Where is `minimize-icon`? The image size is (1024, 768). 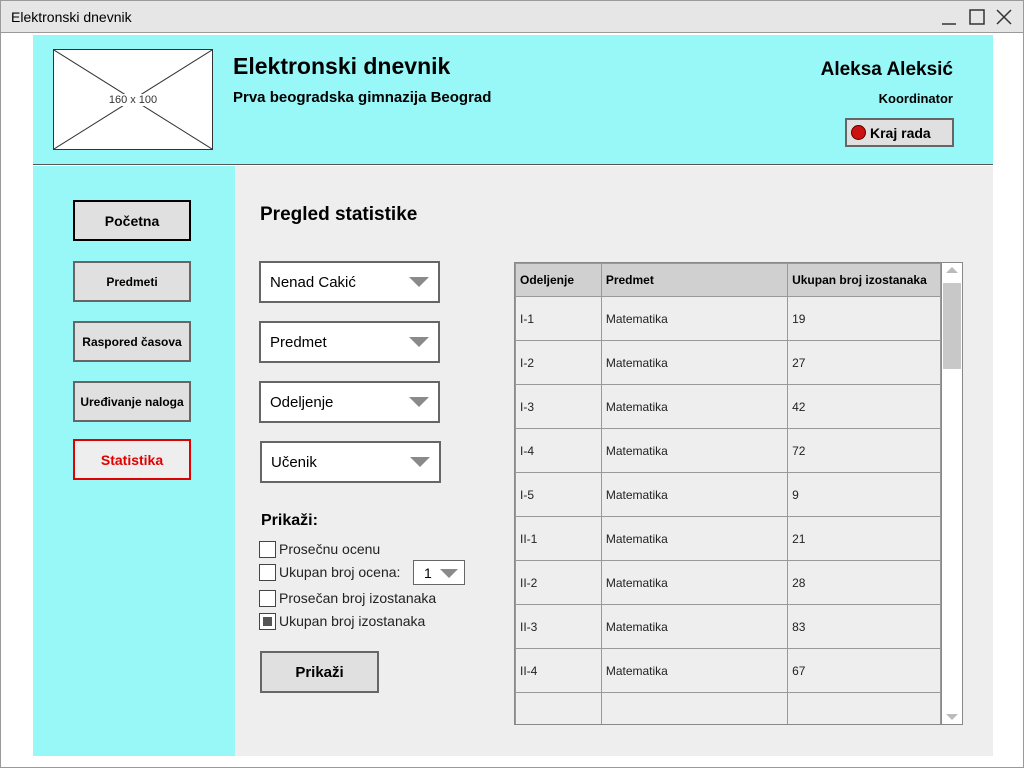 minimize-icon is located at coordinates (949, 17).